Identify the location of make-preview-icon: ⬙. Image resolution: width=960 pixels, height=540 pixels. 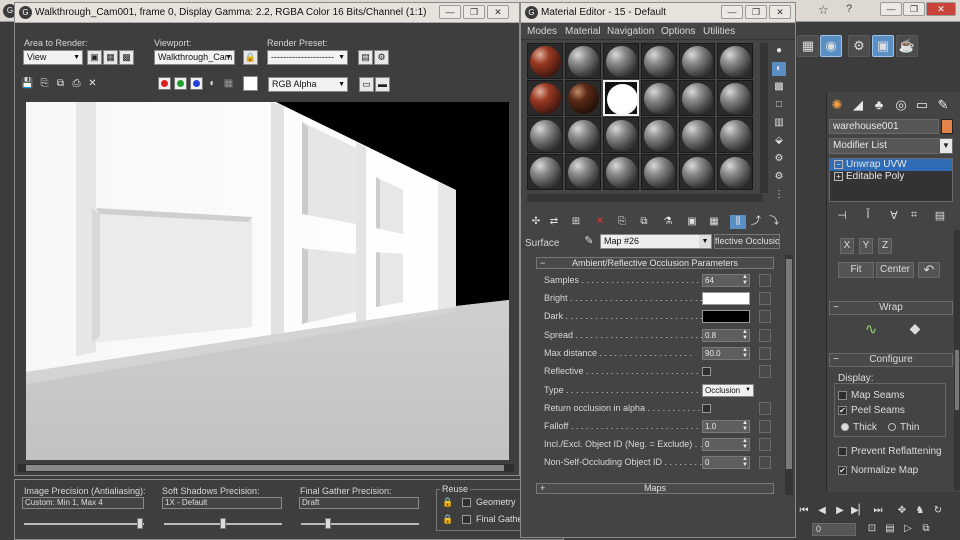
(779, 141).